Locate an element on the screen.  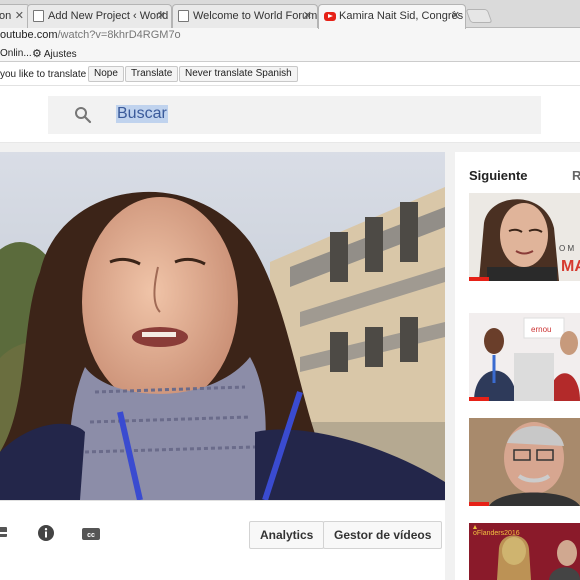
bookmarks-bar: Onlin... ⚙ Ajustes is located at coordinates (290, 54).